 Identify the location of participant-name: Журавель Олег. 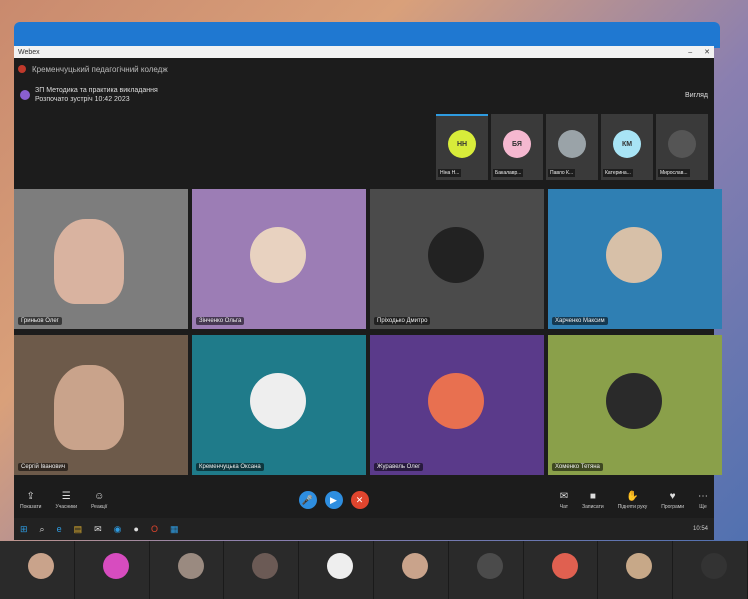
(399, 467).